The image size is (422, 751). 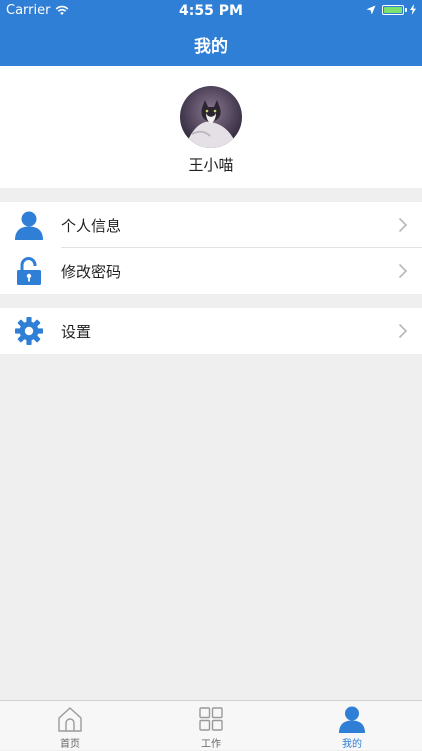 I want to click on menu-group-account: 个人信息 修改密码, so click(x=211, y=248).